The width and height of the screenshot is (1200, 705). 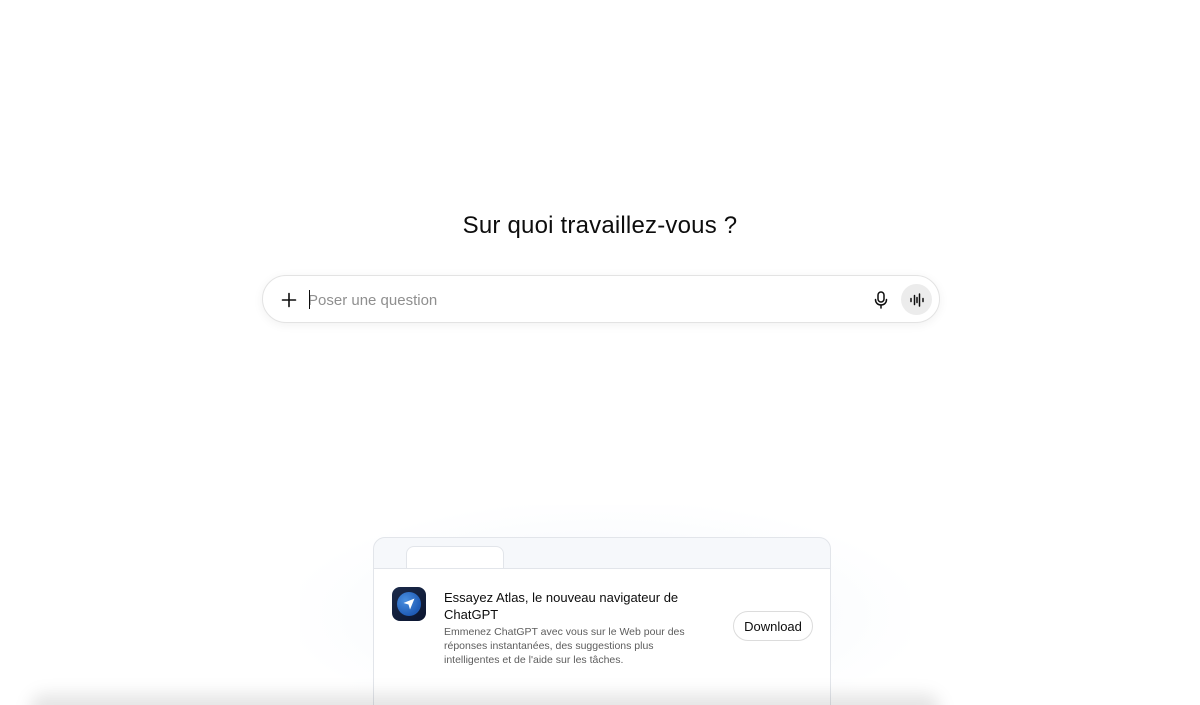 I want to click on microphone-icon, so click(x=881, y=300).